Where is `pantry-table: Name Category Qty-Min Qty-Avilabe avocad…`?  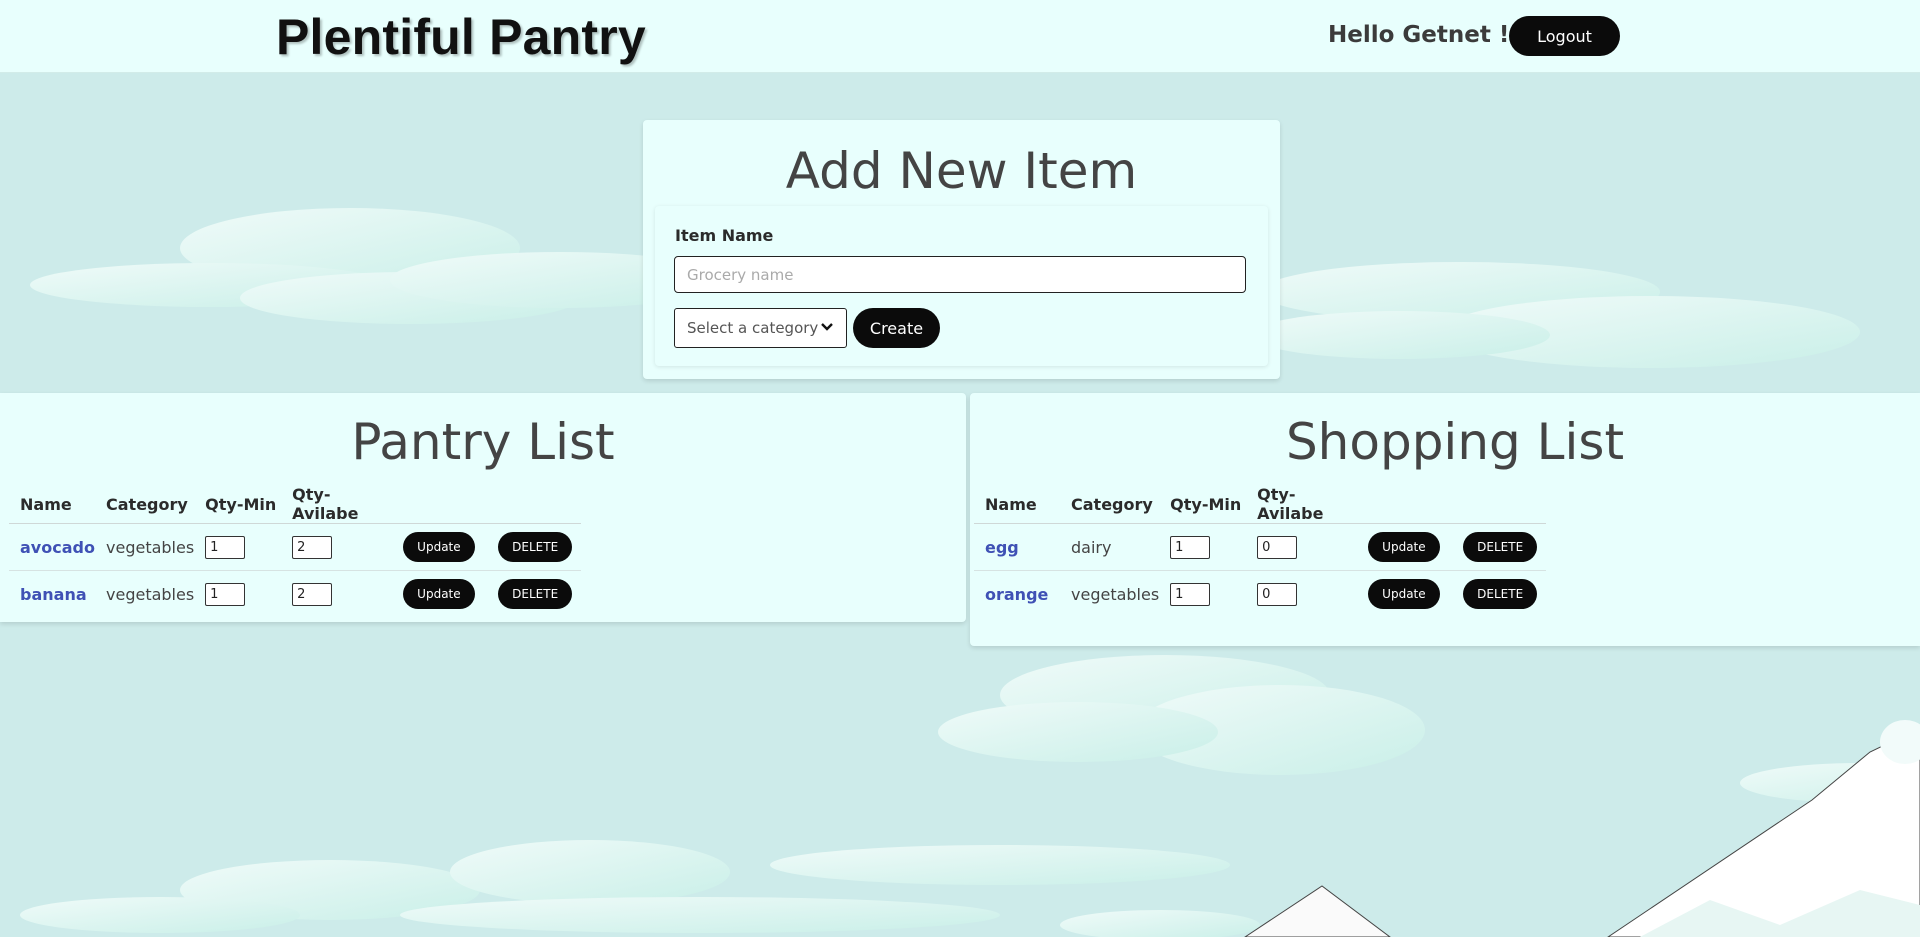 pantry-table: Name Category Qty-Min Qty-Avilabe avocad… is located at coordinates (295, 551).